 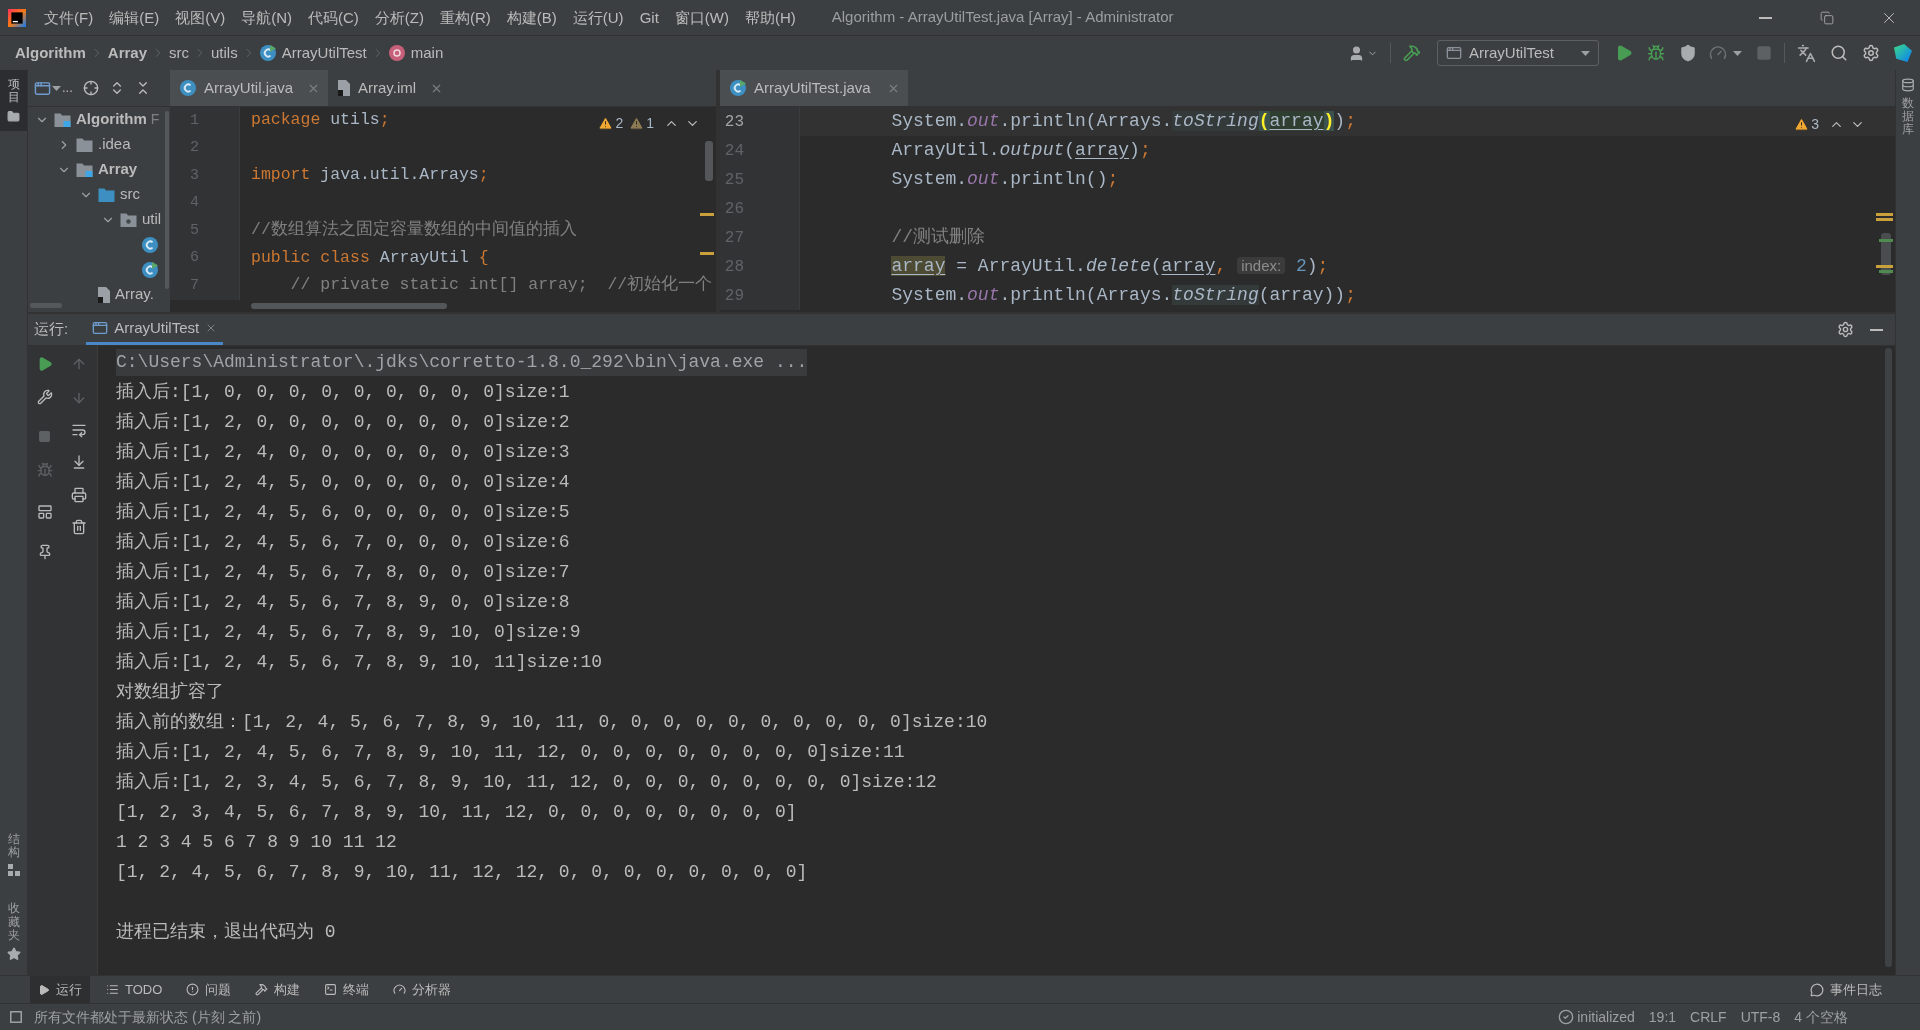 What do you see at coordinates (399, 17) in the screenshot?
I see `menu-item: 分析(Z)` at bounding box center [399, 17].